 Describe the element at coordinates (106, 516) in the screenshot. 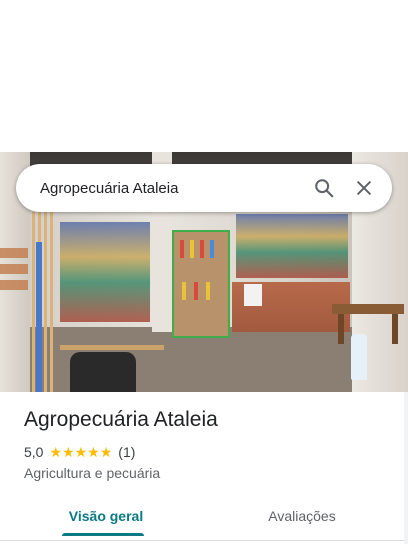

I see `tab-overview: Visão geral` at that location.